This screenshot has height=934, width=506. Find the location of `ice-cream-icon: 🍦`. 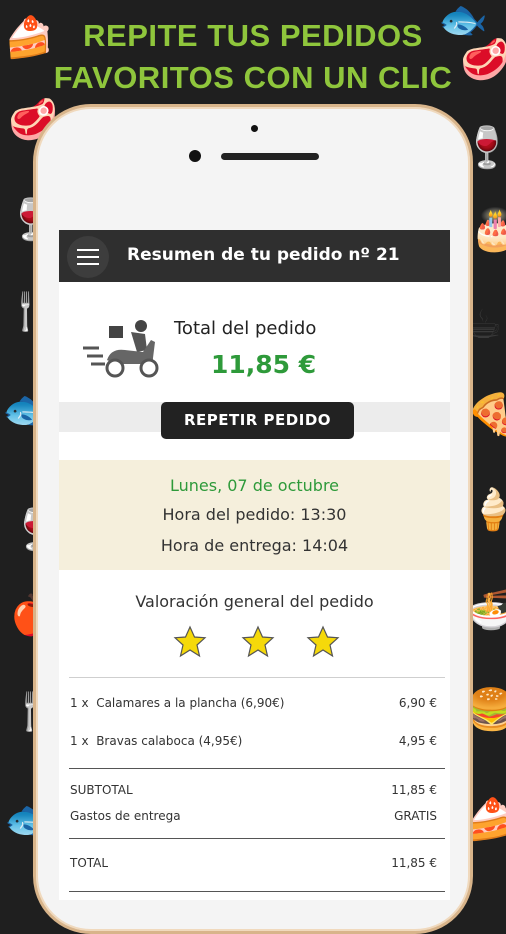

ice-cream-icon: 🍦 is located at coordinates (487, 510).